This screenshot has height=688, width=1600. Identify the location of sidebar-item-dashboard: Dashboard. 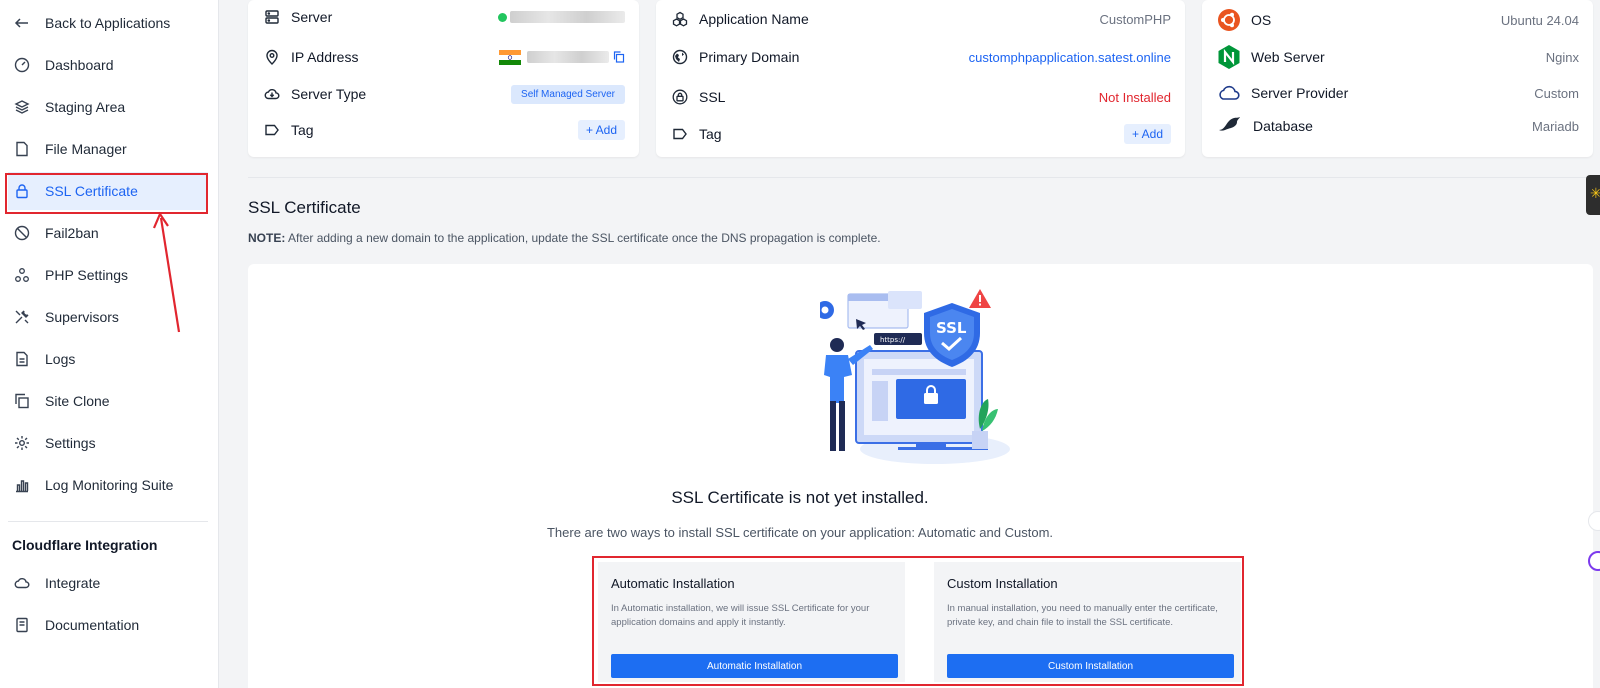
(108, 65).